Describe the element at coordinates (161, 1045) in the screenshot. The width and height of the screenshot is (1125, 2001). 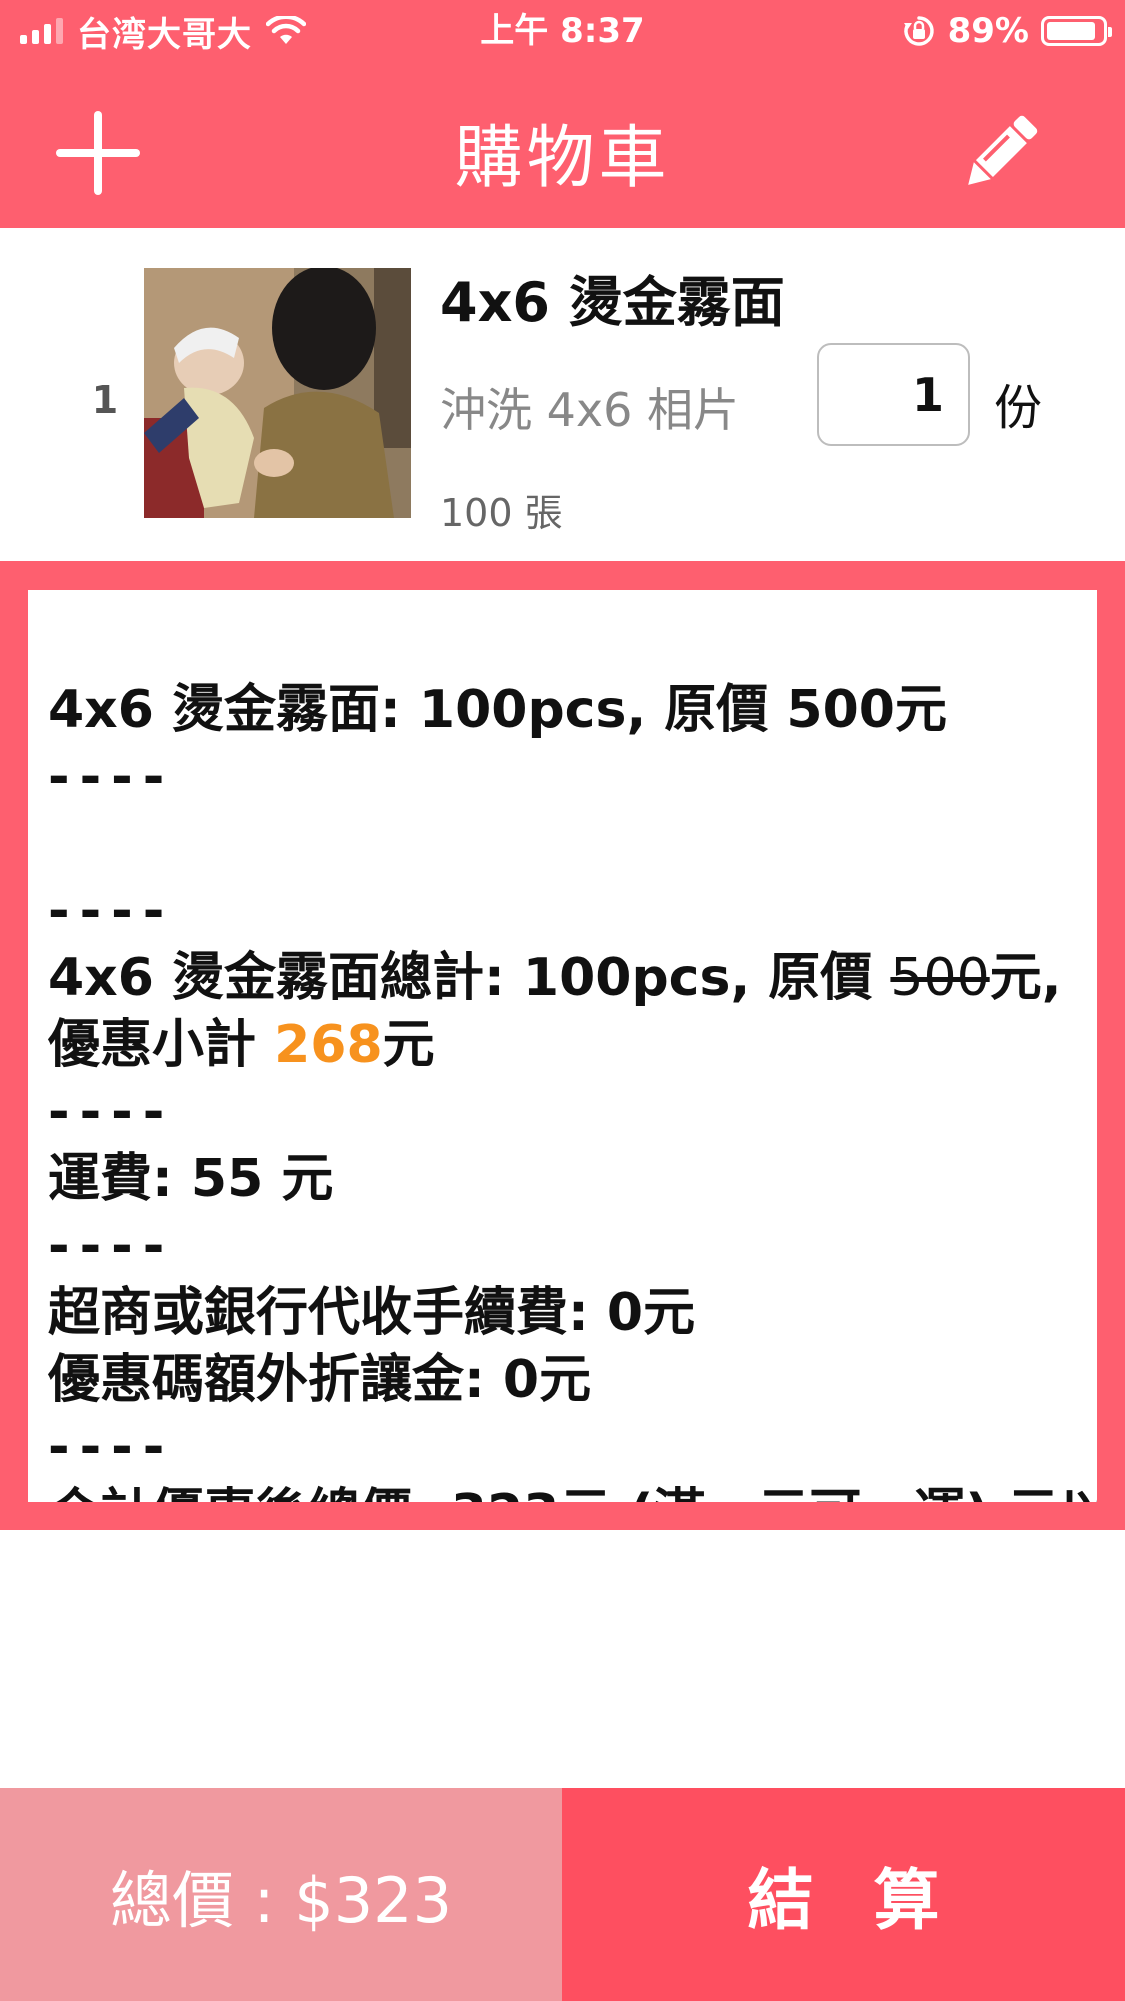
I see `discount-prefix: 優惠小計` at that location.